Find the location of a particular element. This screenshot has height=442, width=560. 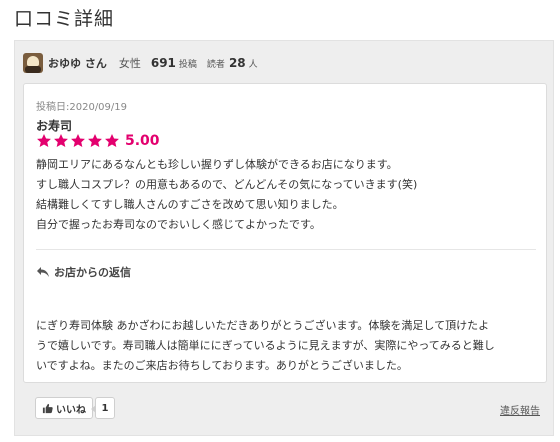

reply-header: お店からの返信 is located at coordinates (83, 272).